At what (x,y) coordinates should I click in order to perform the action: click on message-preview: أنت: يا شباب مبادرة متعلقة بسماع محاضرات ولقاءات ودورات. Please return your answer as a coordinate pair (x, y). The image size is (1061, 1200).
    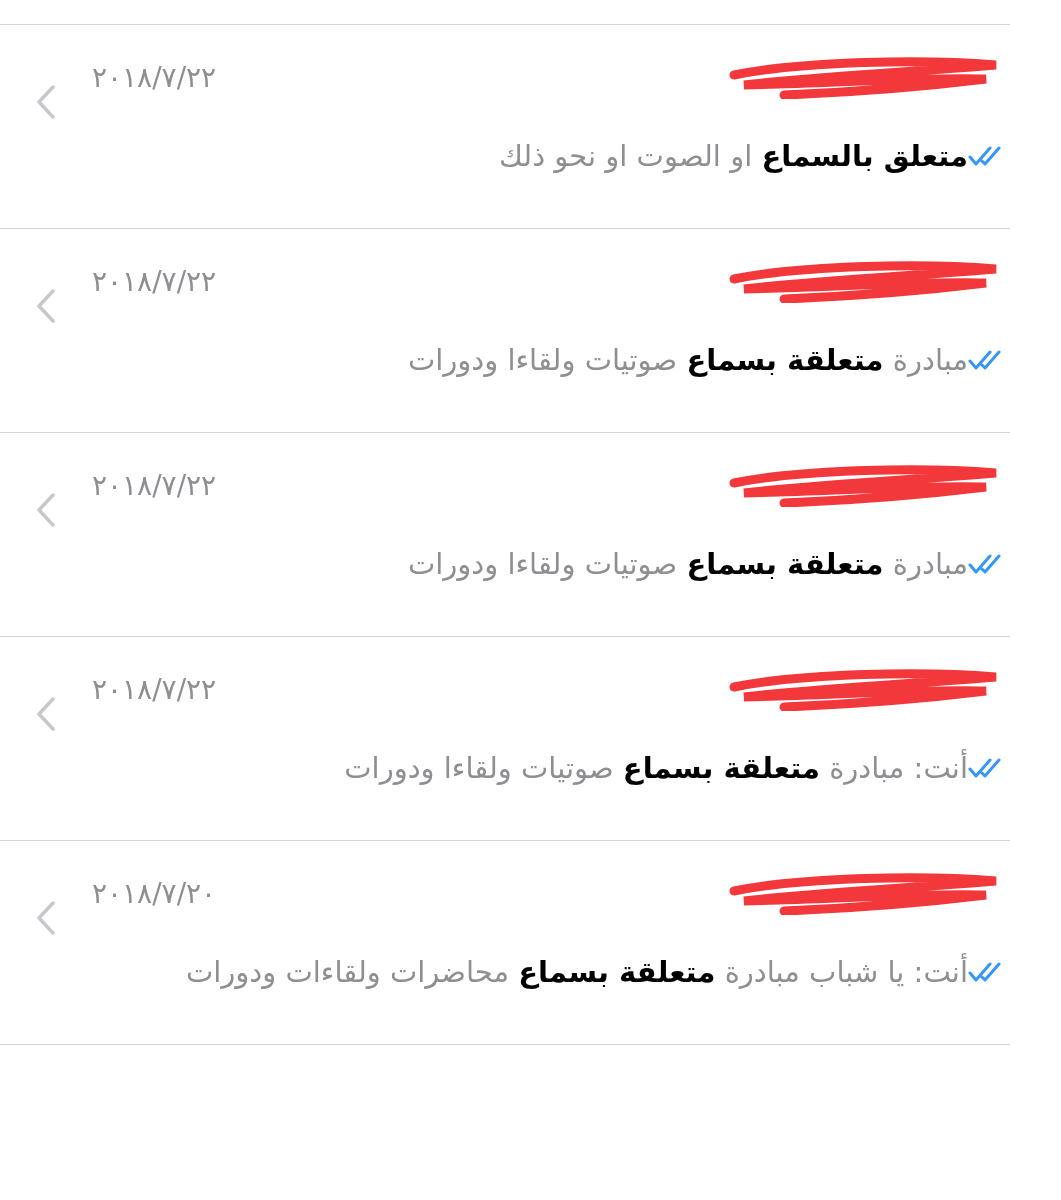
    Looking at the image, I should click on (576, 971).